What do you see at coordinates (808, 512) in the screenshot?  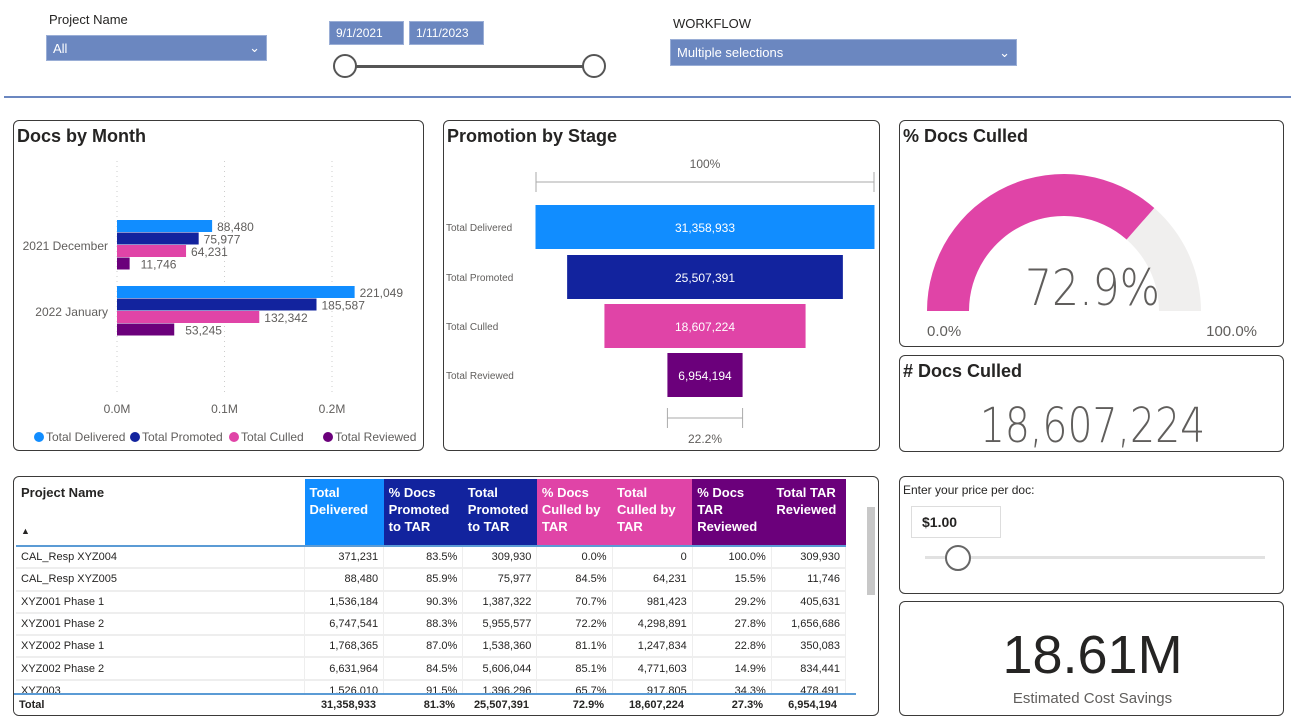 I see `column-header: Total TAR Reviewed` at bounding box center [808, 512].